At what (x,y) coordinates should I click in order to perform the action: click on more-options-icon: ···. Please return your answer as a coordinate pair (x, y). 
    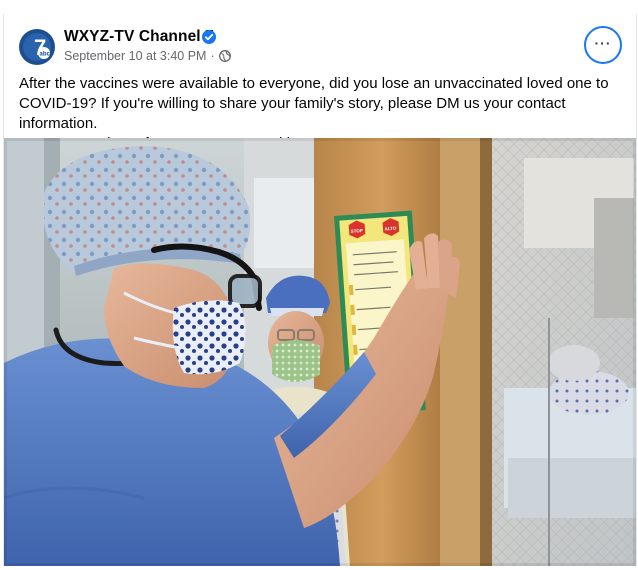
    Looking at the image, I should click on (603, 43).